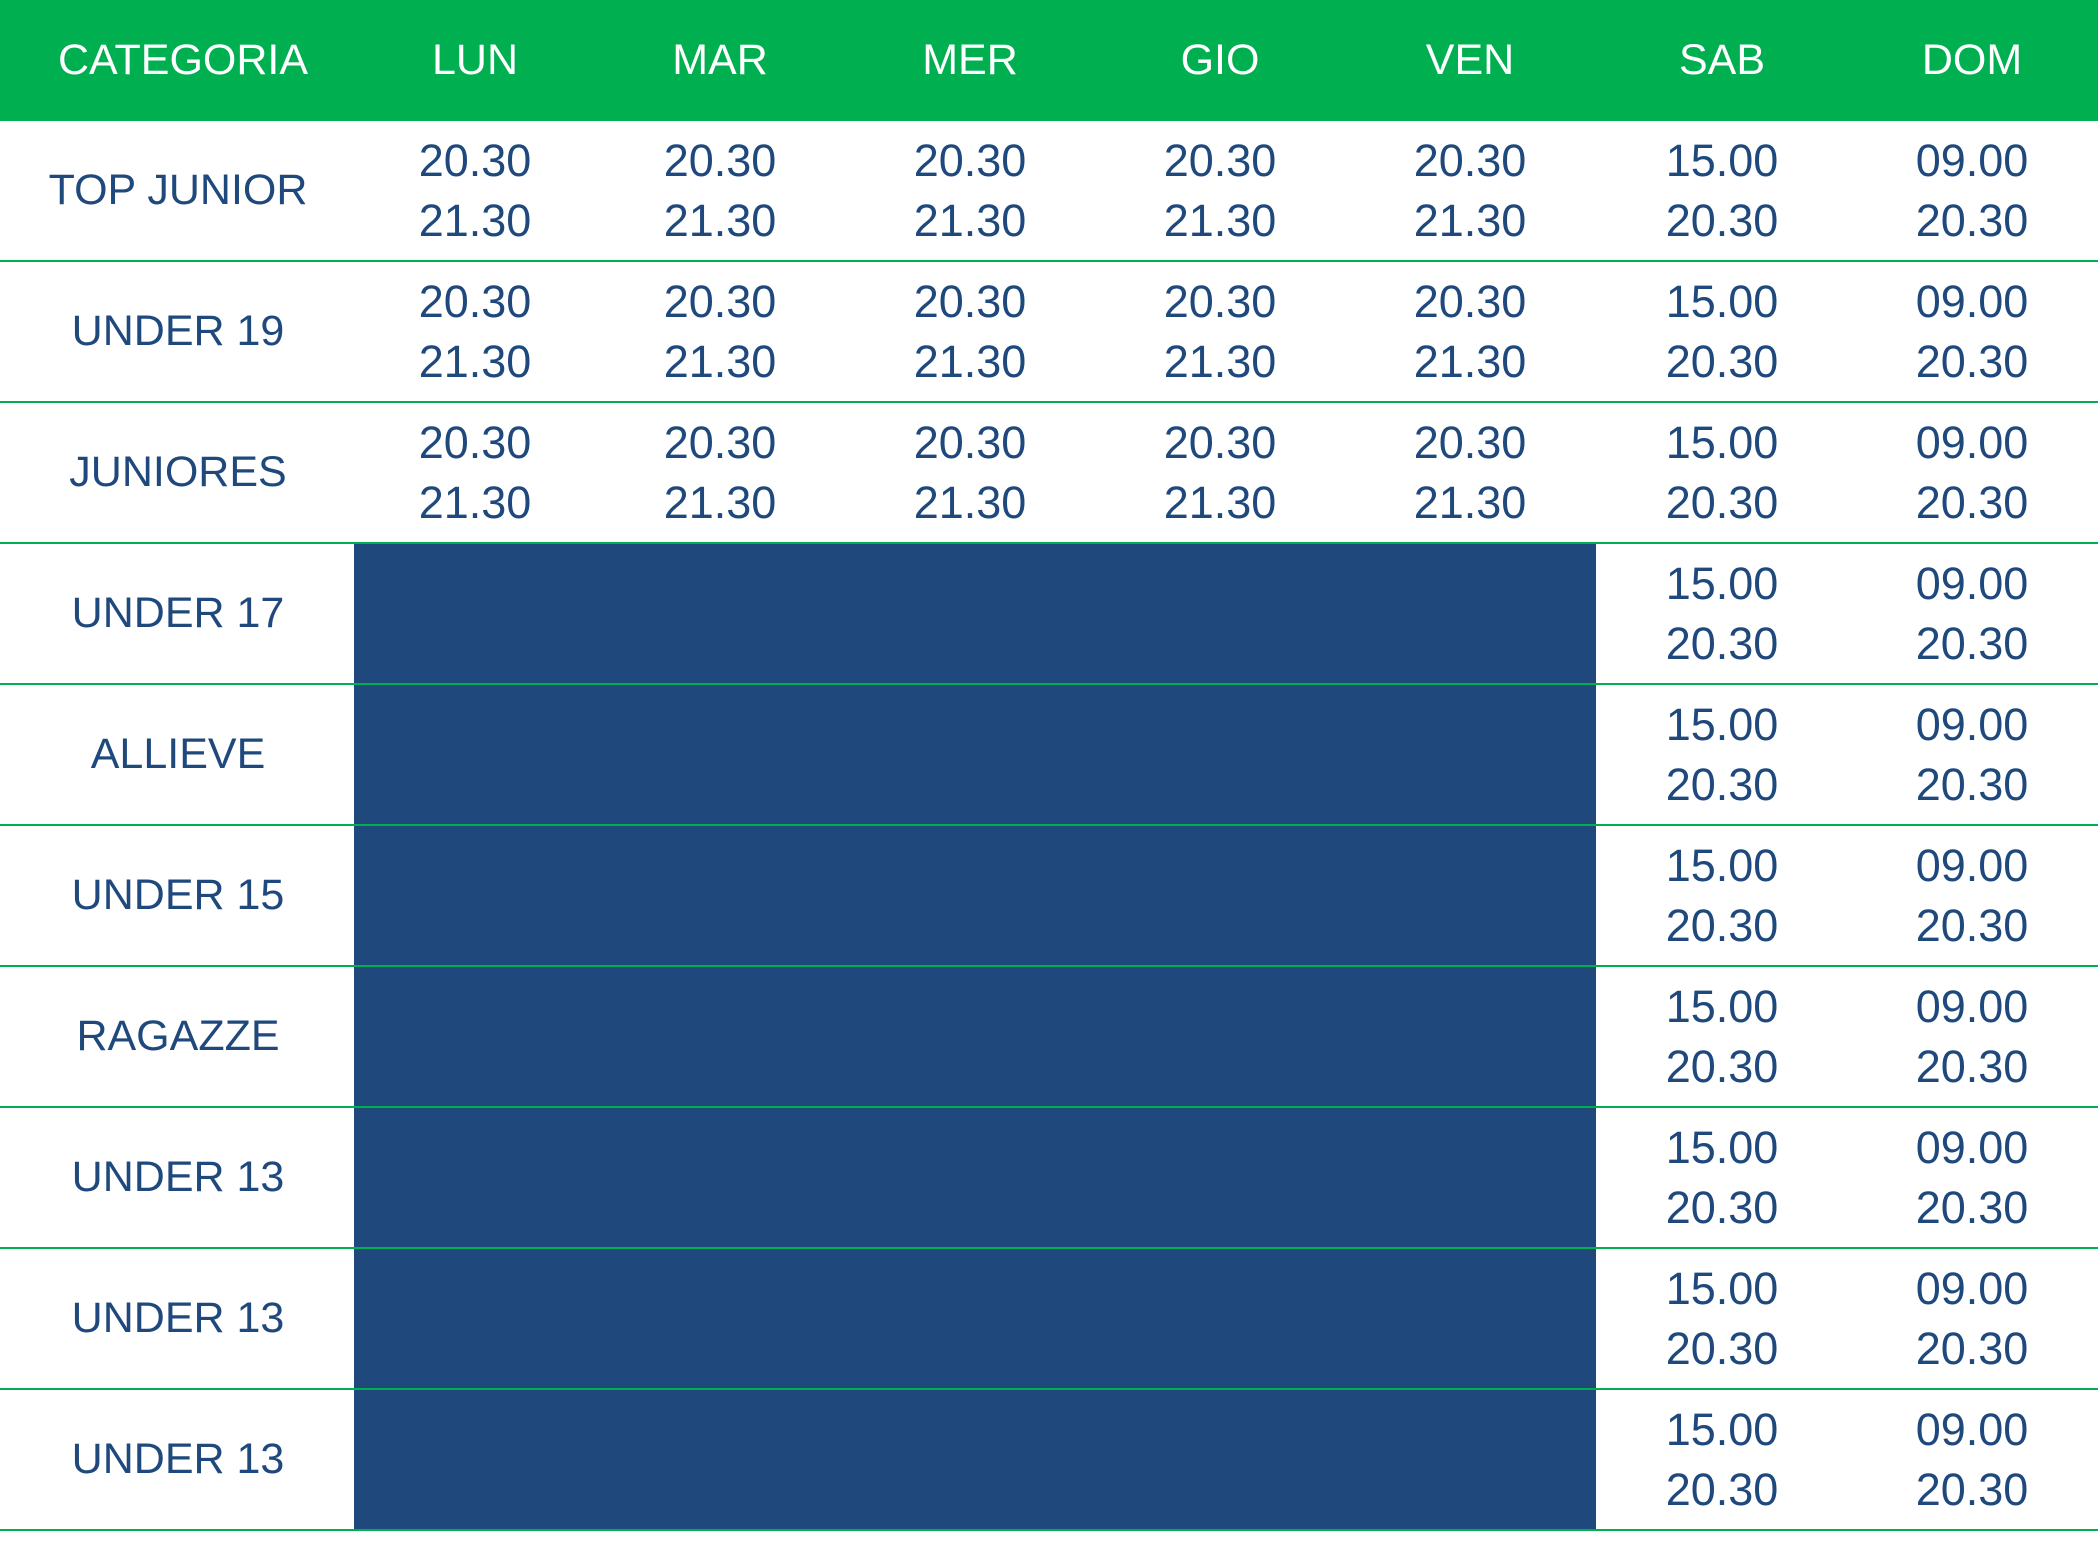 This screenshot has height=1550, width=2098. Describe the element at coordinates (475, 60) in the screenshot. I see `header-day-lun: LUN` at that location.